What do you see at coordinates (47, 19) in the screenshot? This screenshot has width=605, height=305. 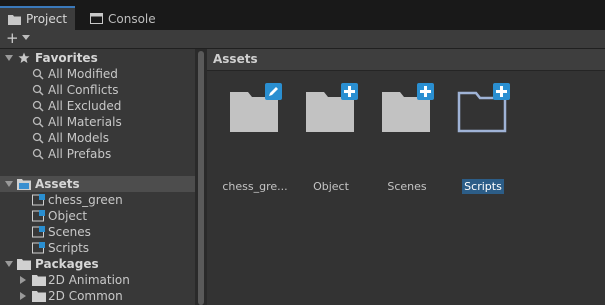 I see `tab-project-label: Project` at bounding box center [47, 19].